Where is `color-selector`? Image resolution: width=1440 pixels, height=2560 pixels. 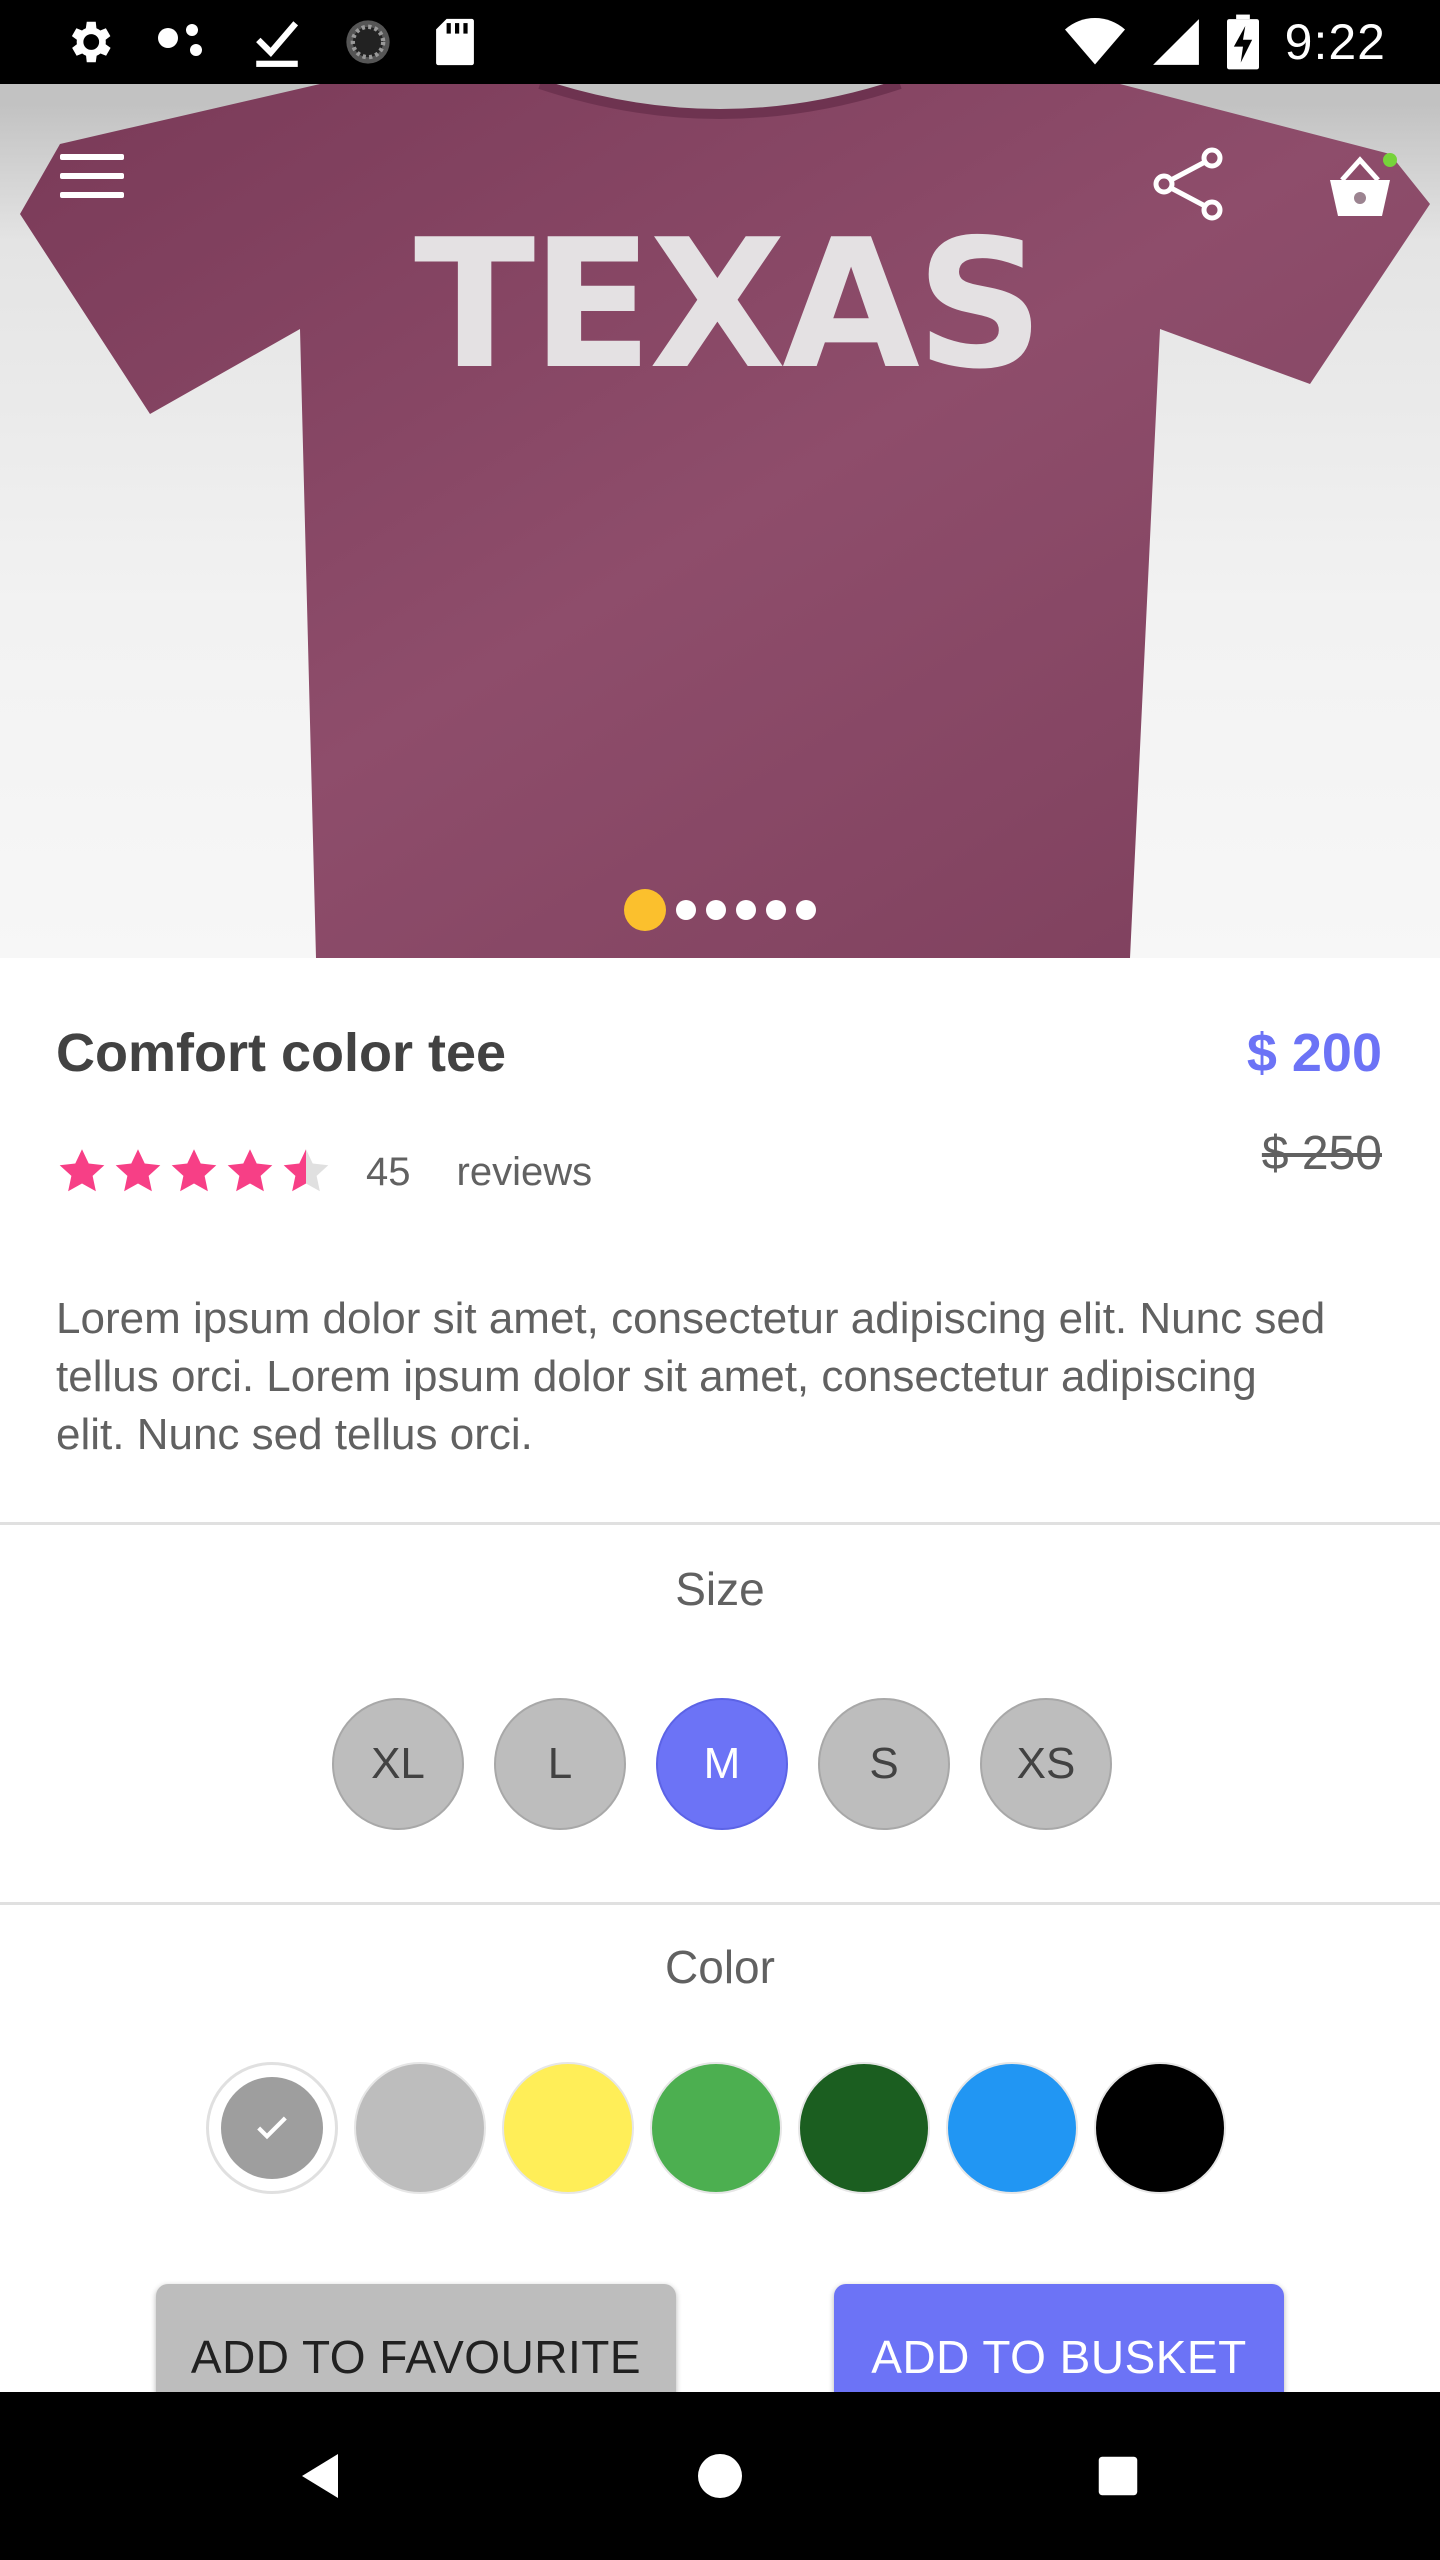 color-selector is located at coordinates (716, 2128).